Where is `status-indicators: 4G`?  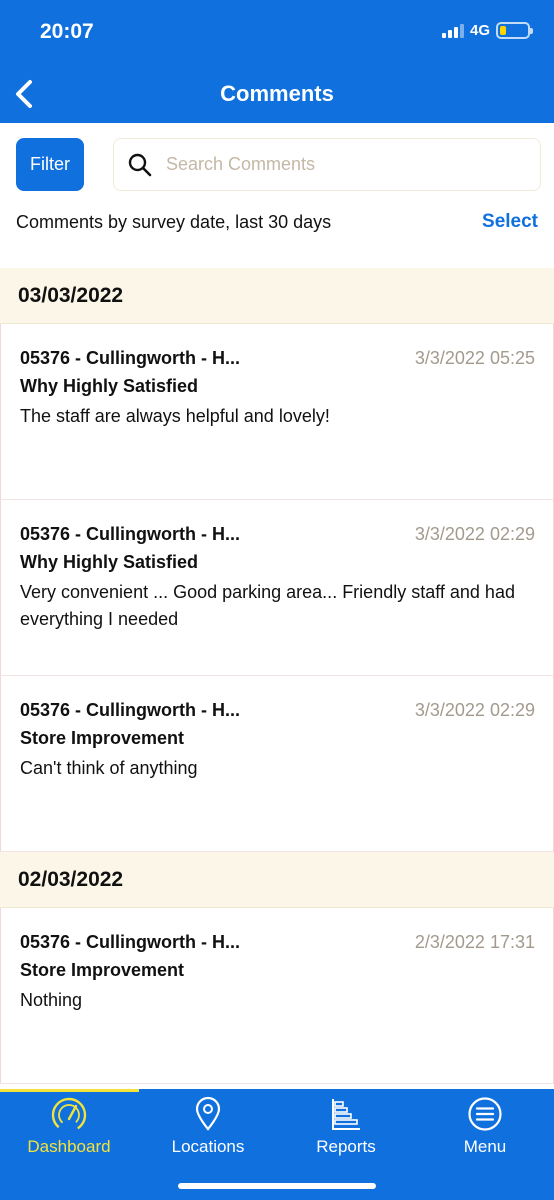
status-indicators: 4G is located at coordinates (487, 30).